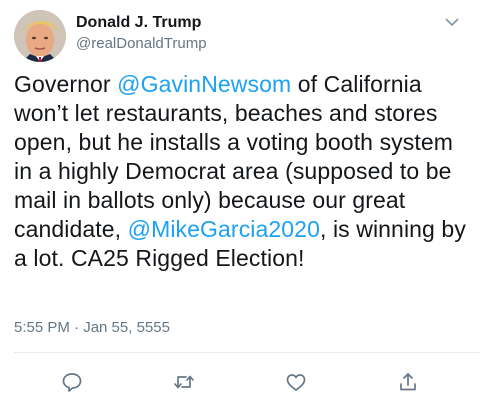 The height and width of the screenshot is (410, 480). I want to click on user-names: Donald J. Trump @realDonaldTrump, so click(141, 33).